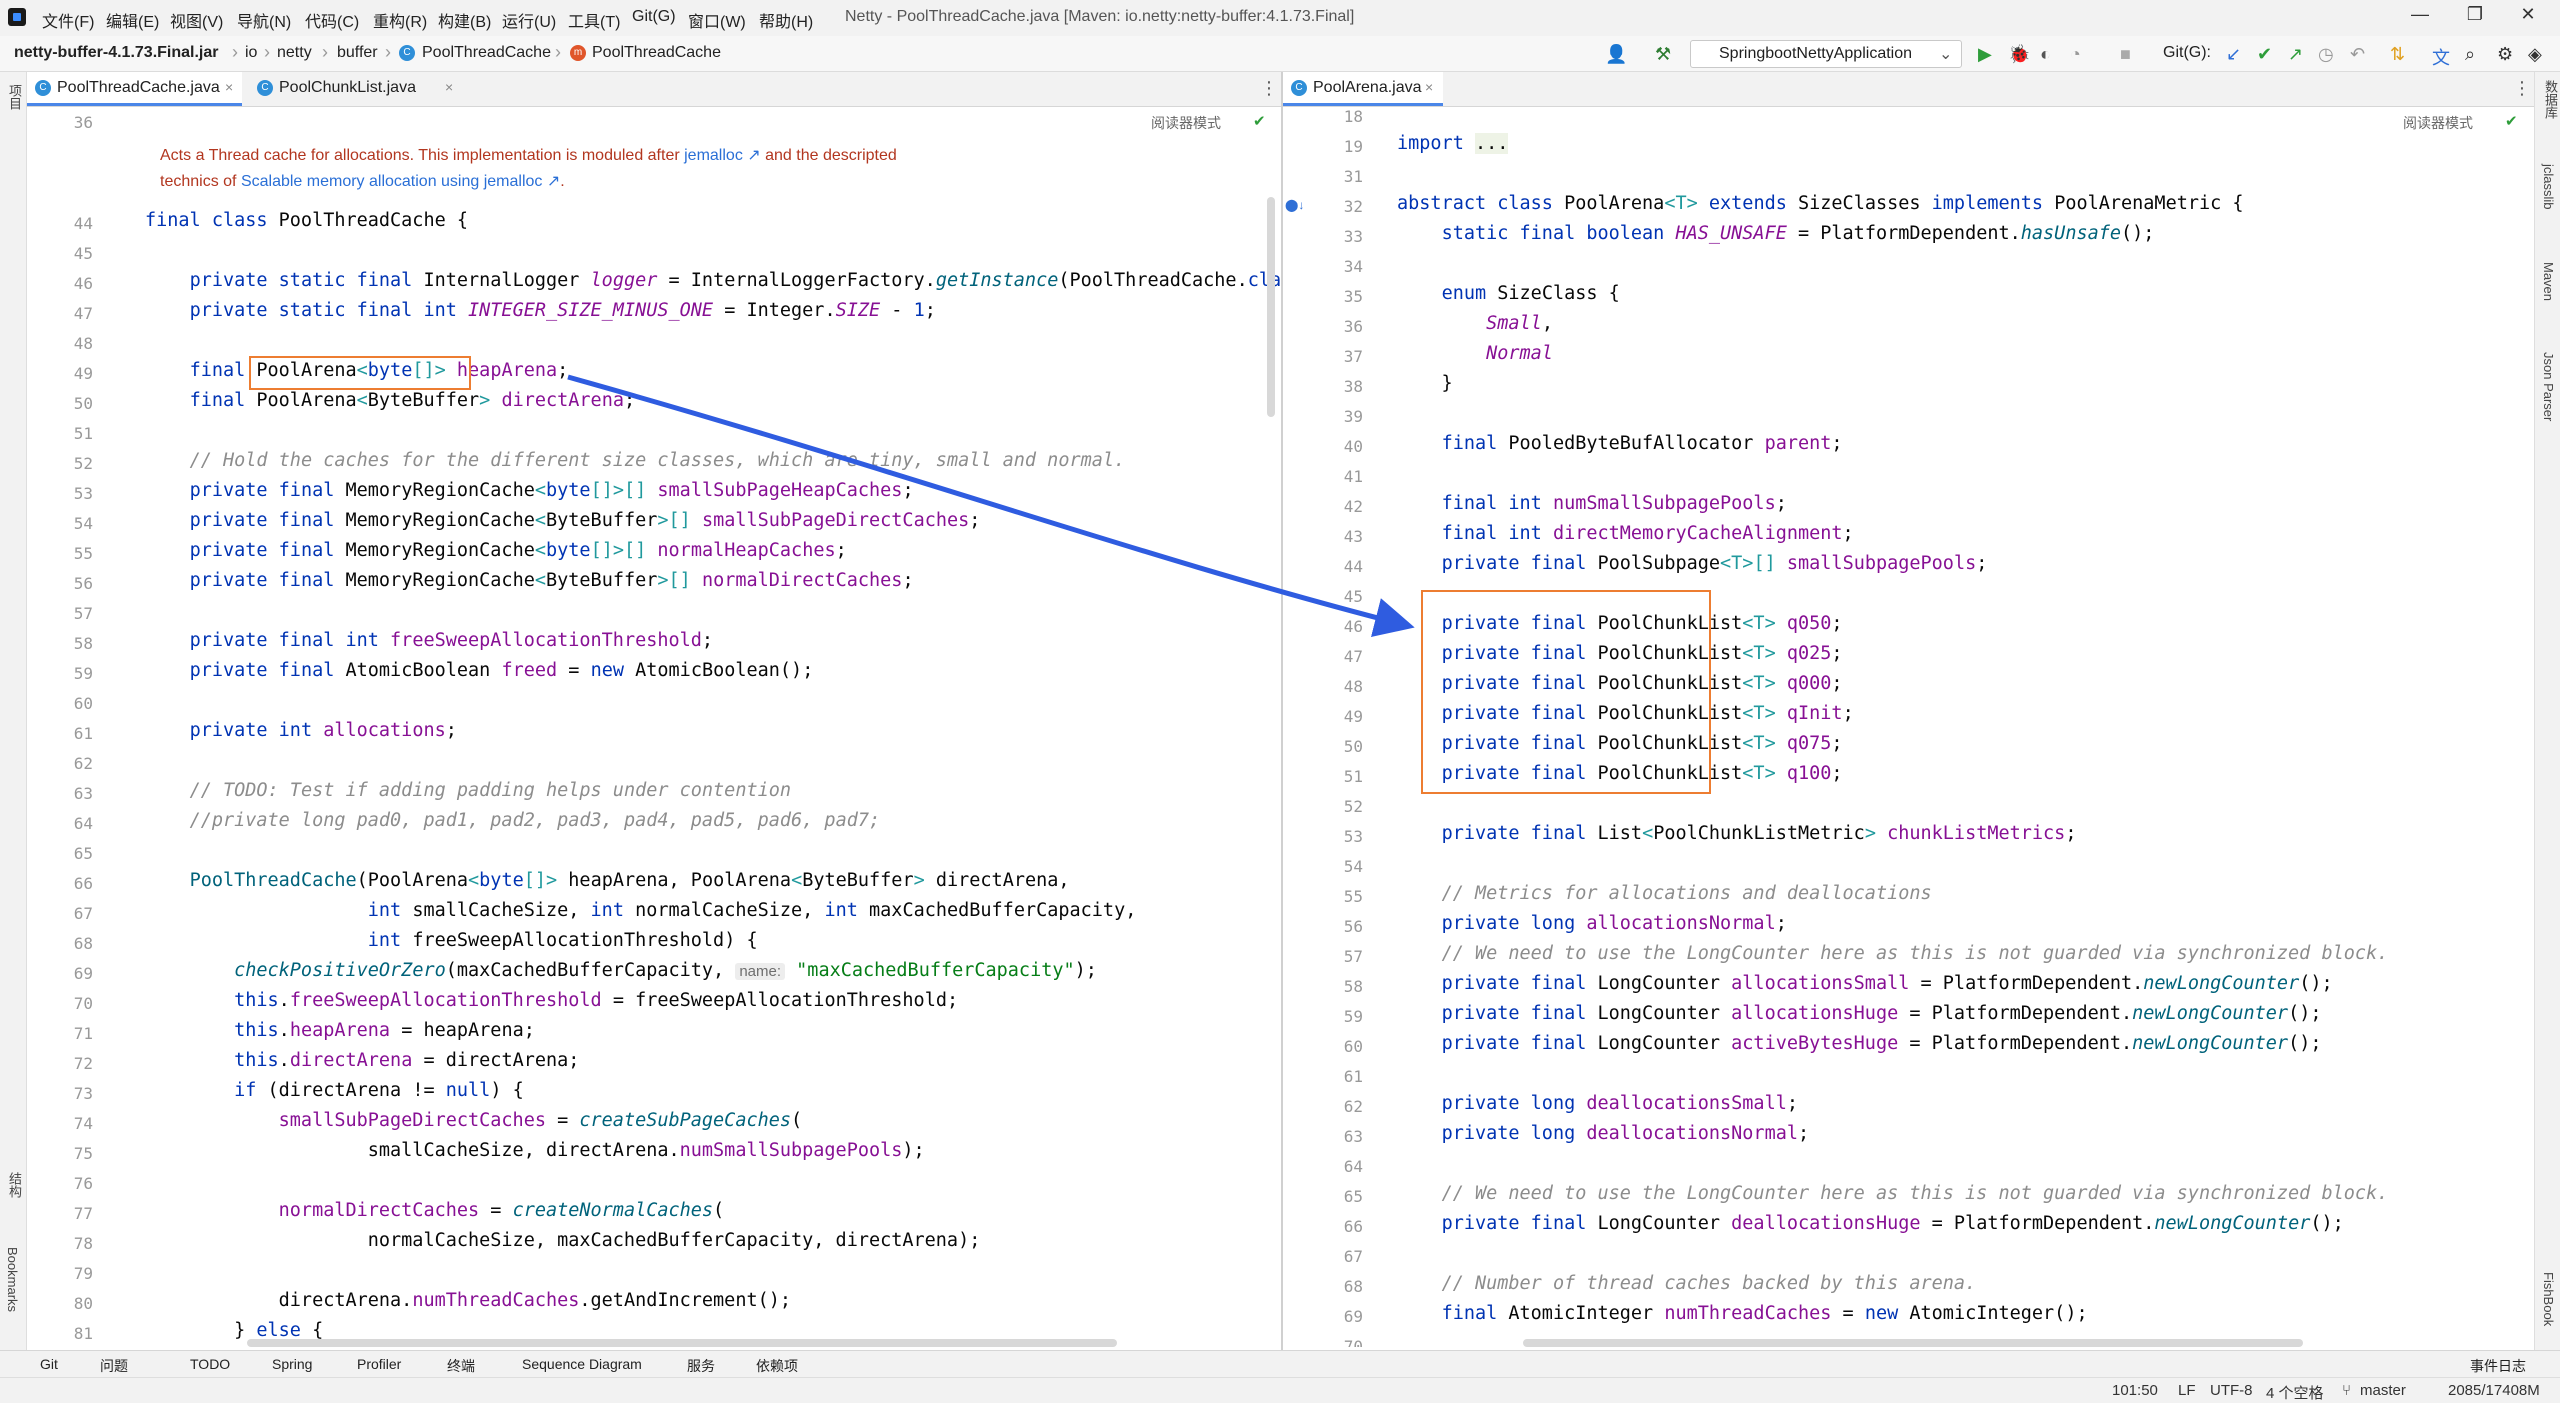  Describe the element at coordinates (292, 1364) in the screenshot. I see `spring-tool-button: Spring` at that location.